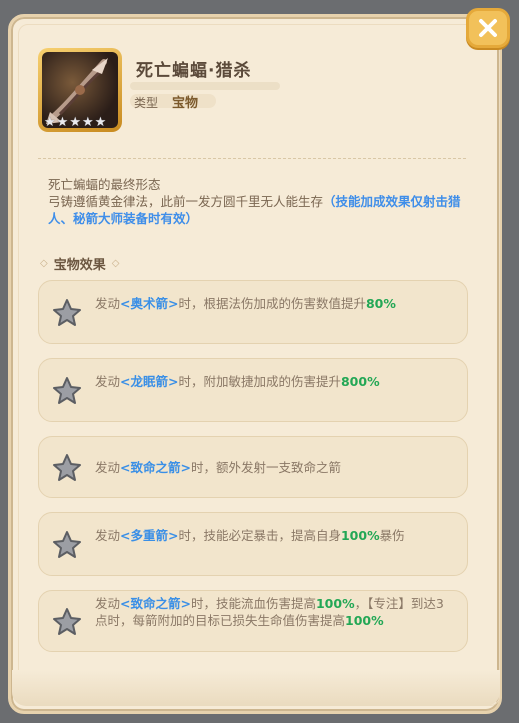 Image resolution: width=519 pixels, height=723 pixels. What do you see at coordinates (80, 90) in the screenshot?
I see `item-icon-frame: ★ ★ ★ ★ ★` at bounding box center [80, 90].